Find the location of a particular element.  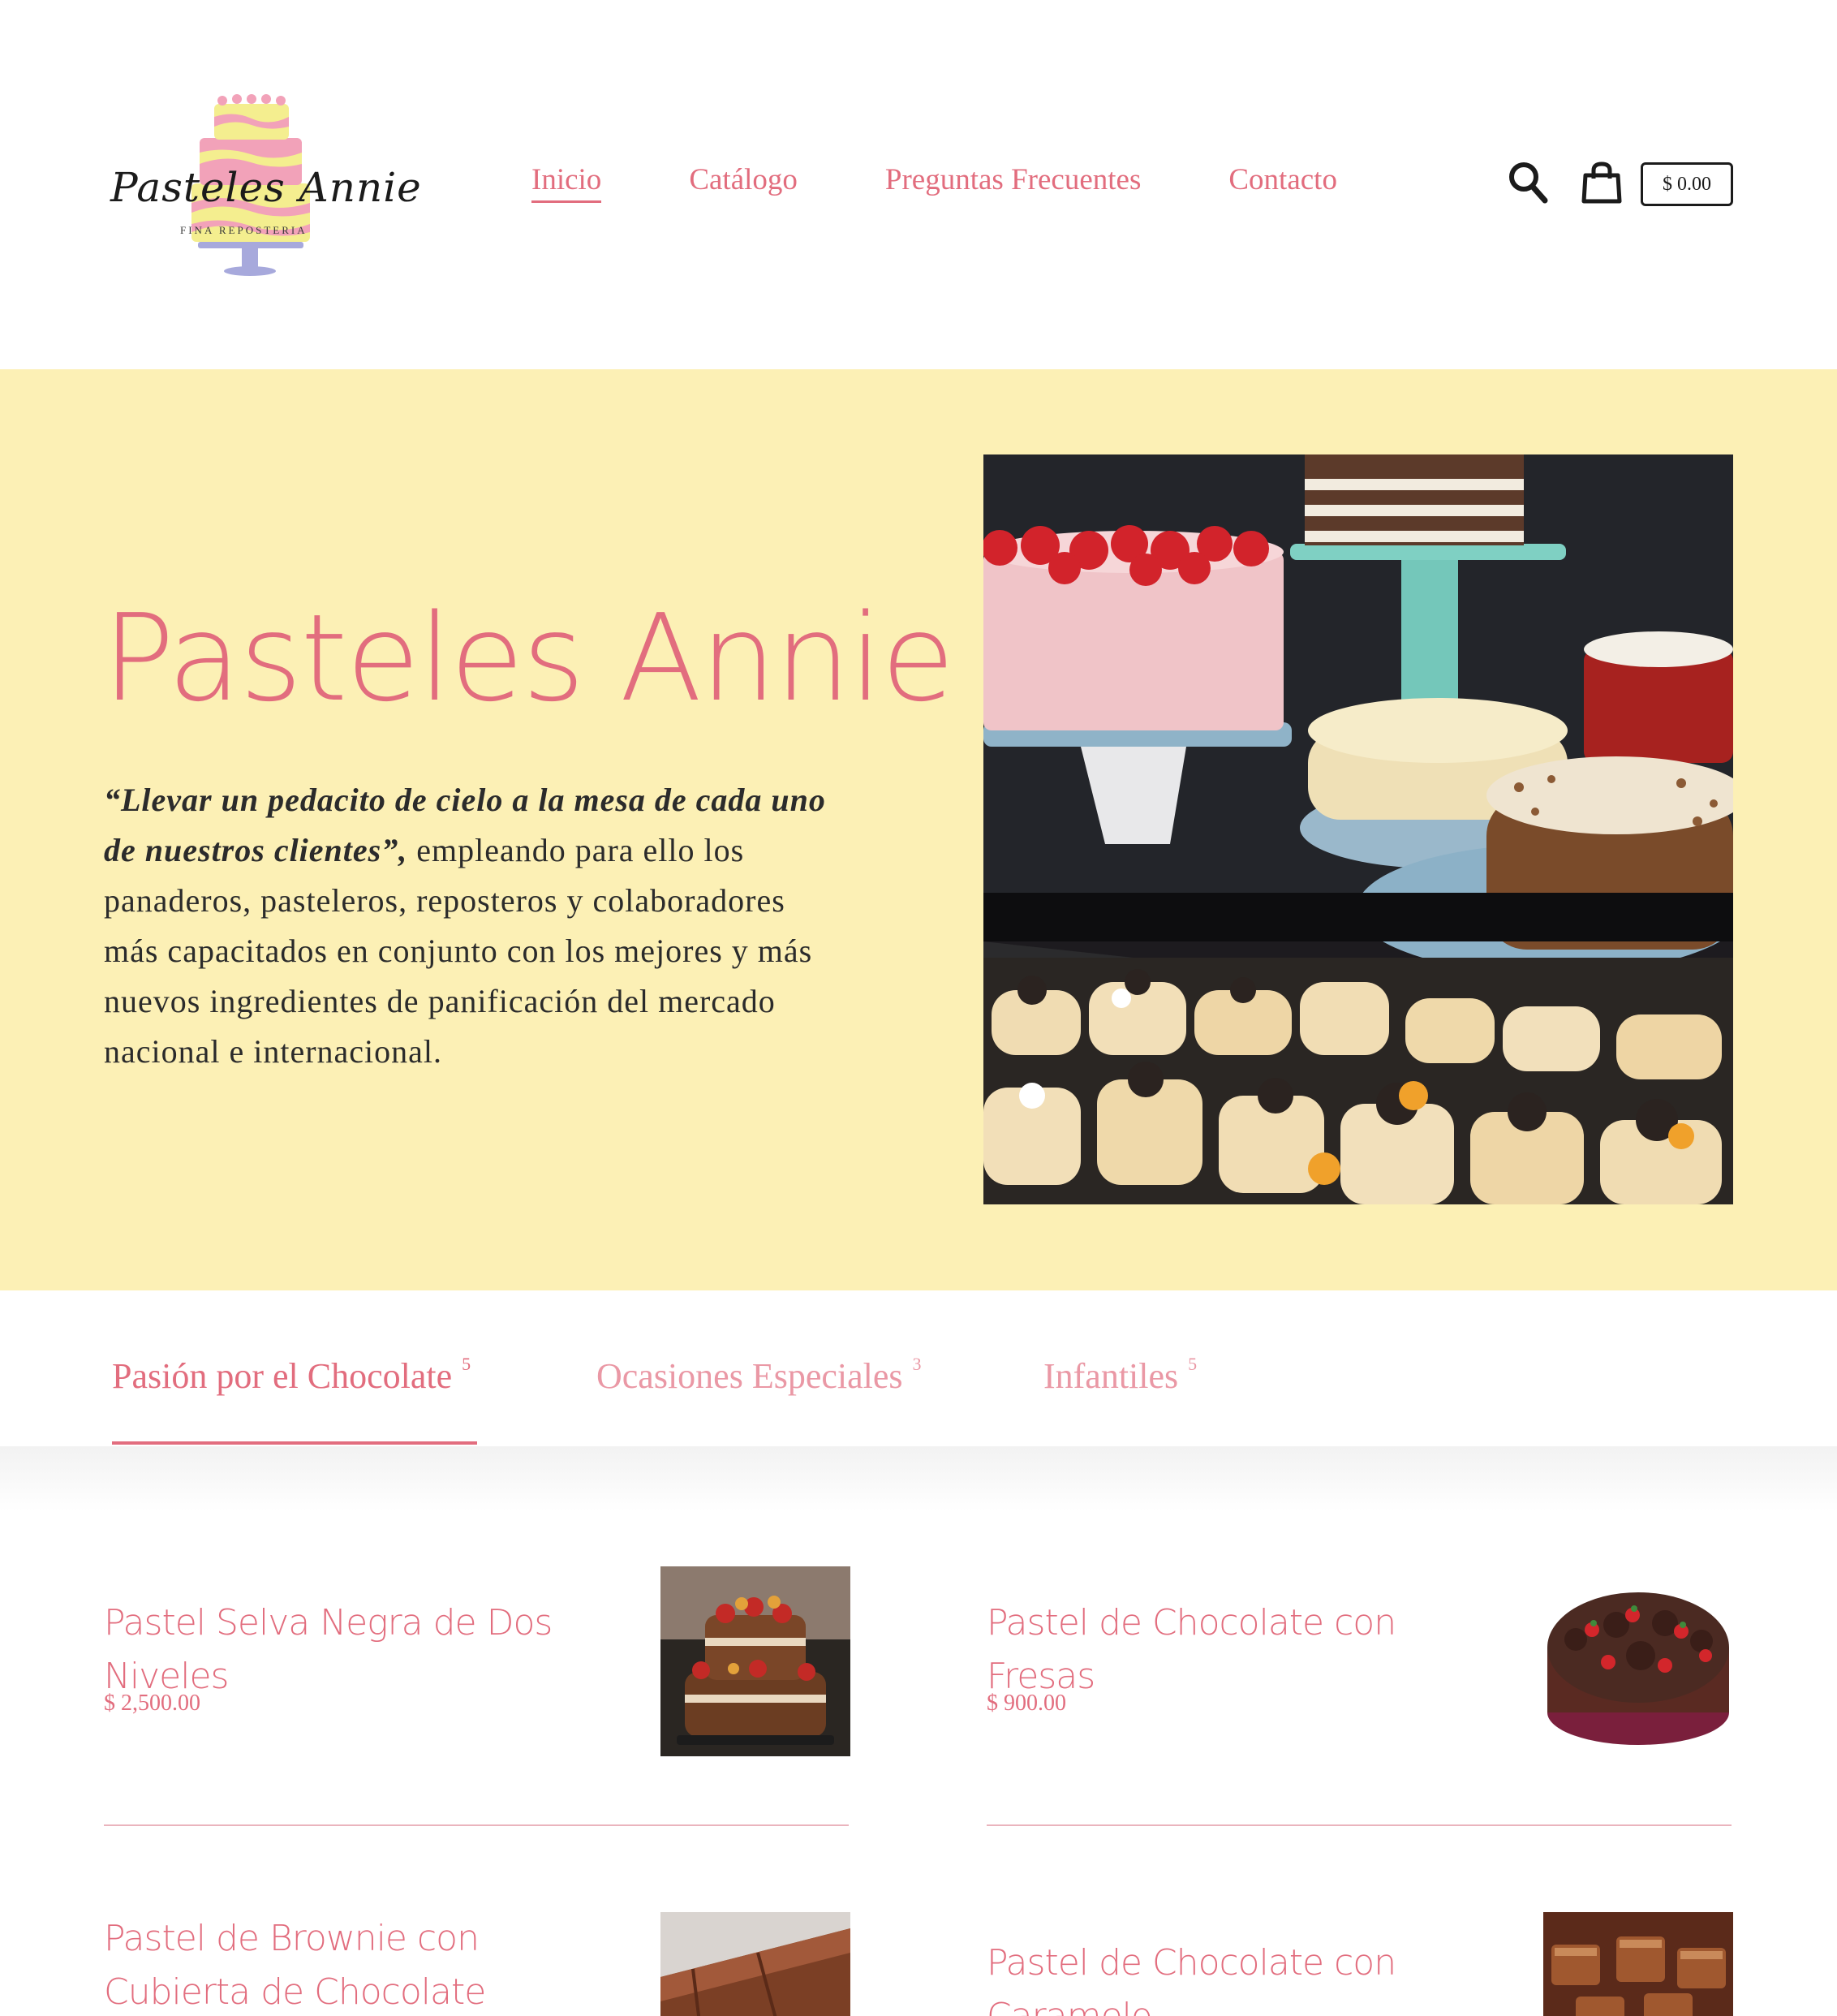

nav-item-contacto: Contacto is located at coordinates (1282, 183).